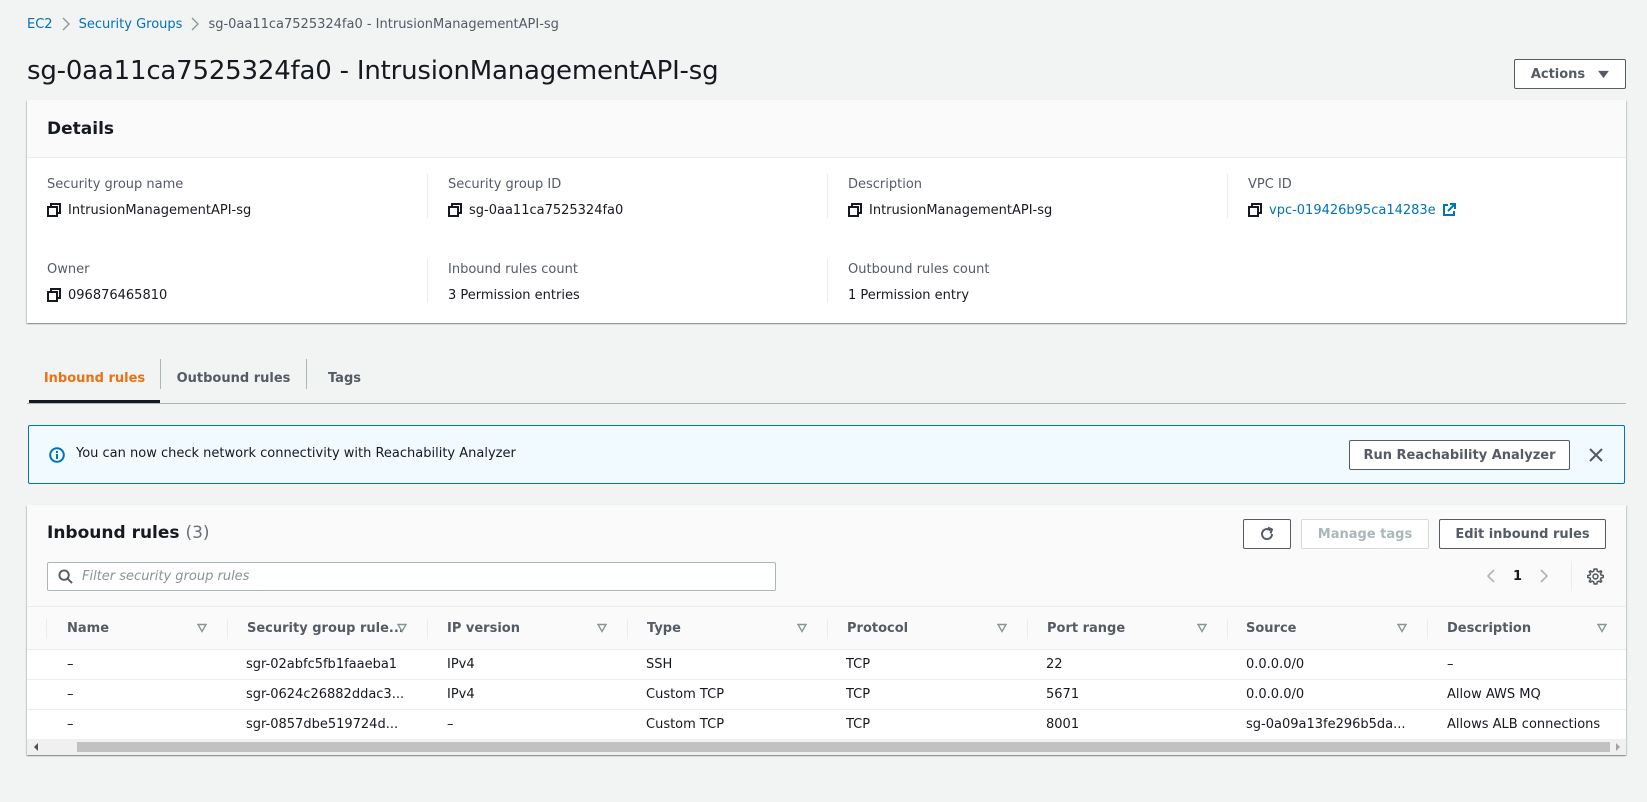 The image size is (1647, 802). Describe the element at coordinates (1604, 74) in the screenshot. I see `caret-down-icon` at that location.